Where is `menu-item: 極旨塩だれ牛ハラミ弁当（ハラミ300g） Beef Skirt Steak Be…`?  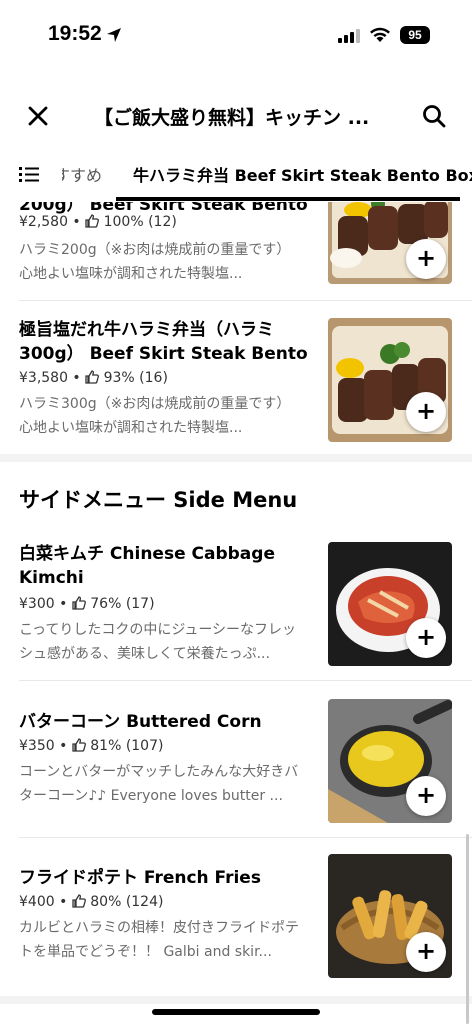
menu-item: 極旨塩だれ牛ハラミ弁当（ハラミ300g） Beef Skirt Steak Be… is located at coordinates (236, 377).